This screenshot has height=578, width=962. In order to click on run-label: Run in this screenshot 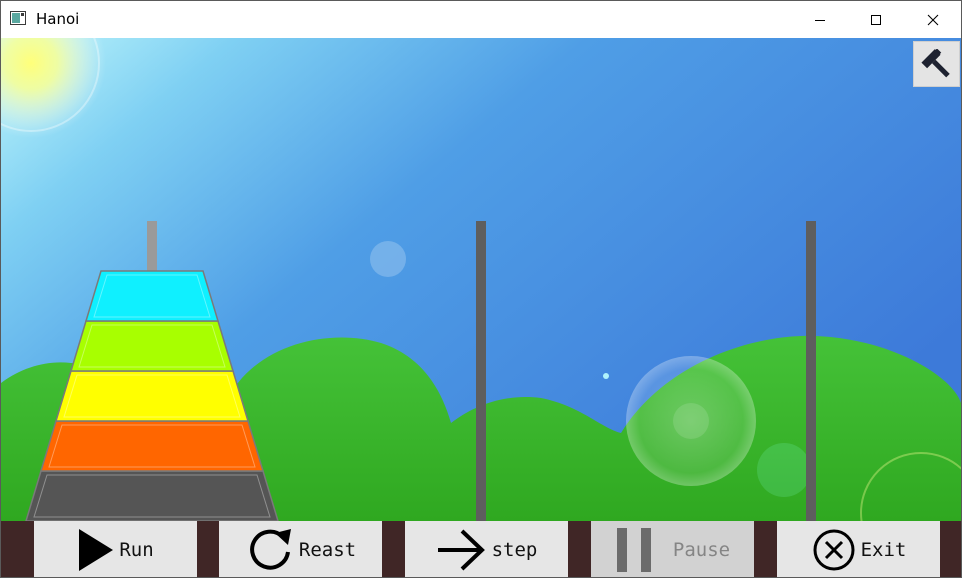, I will do `click(136, 550)`.